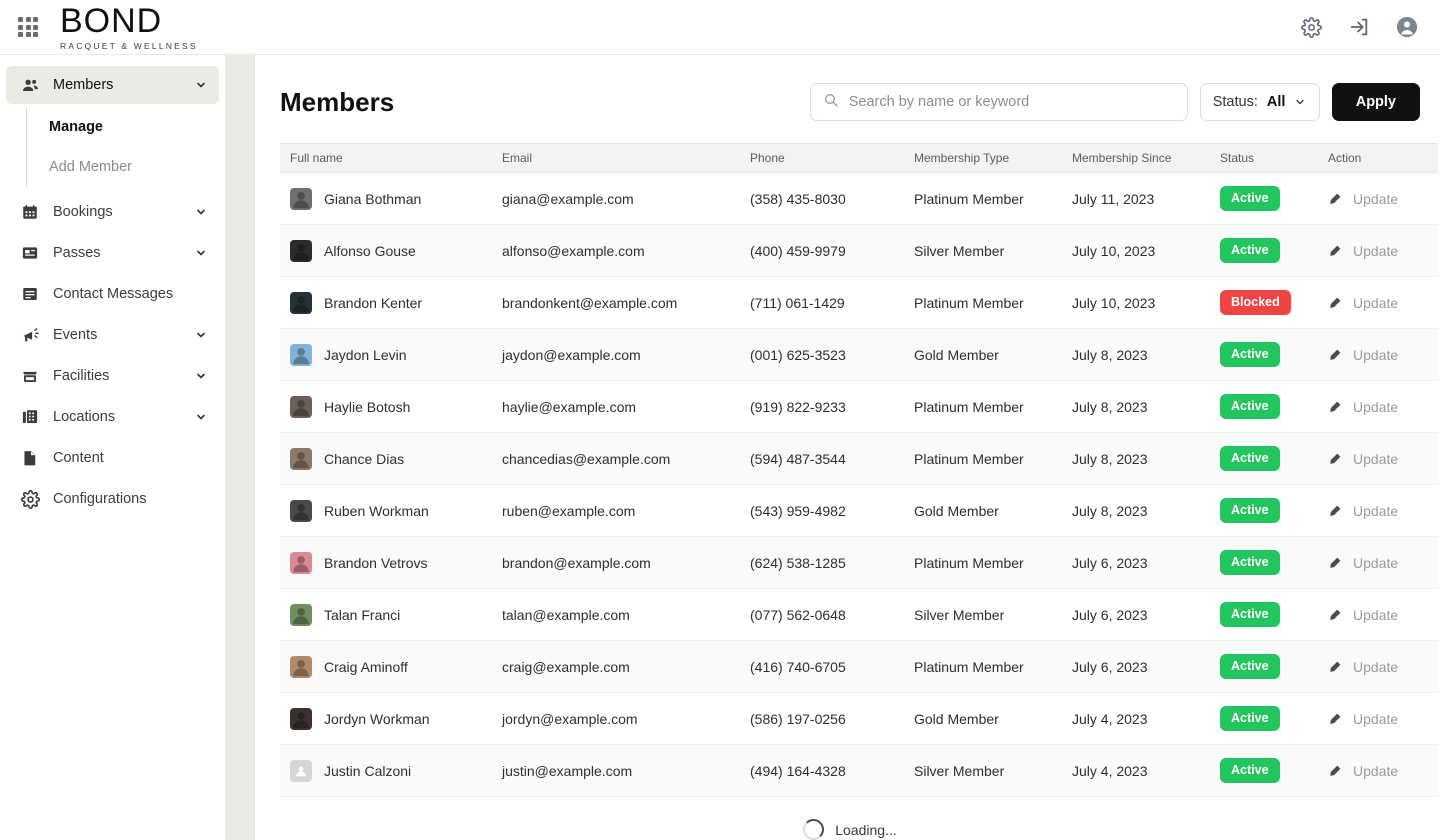  I want to click on sidebar-item-locations: Locations, so click(112, 417).